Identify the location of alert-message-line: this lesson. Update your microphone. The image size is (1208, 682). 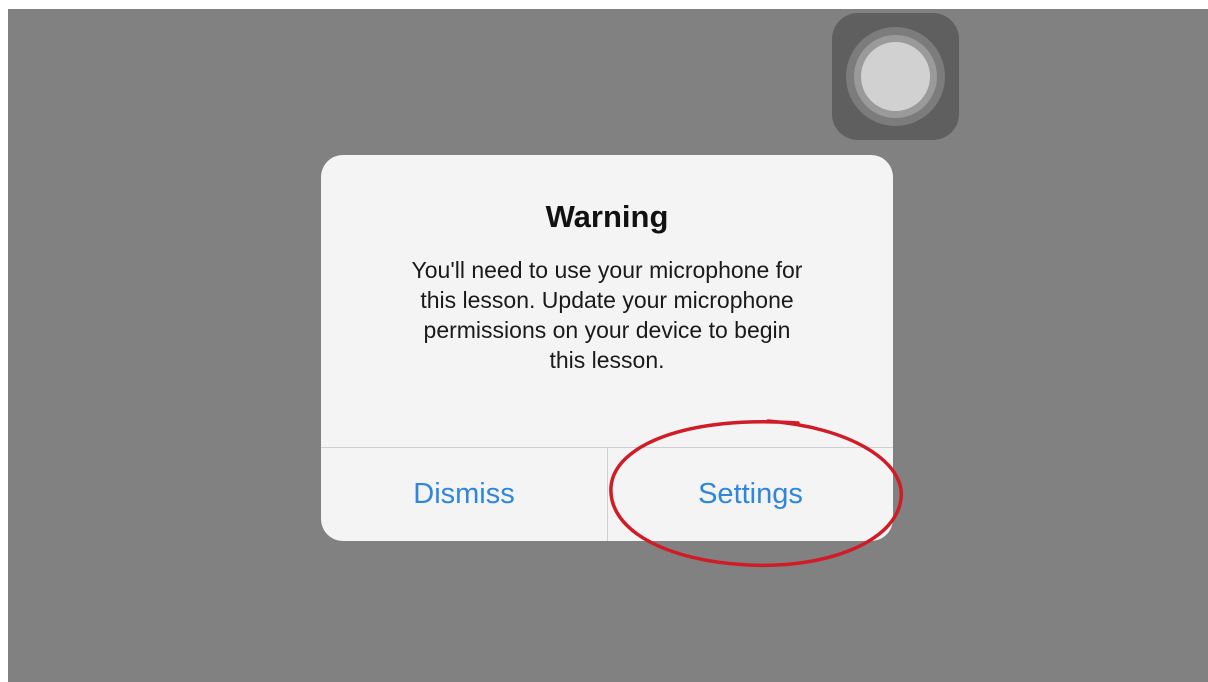
(607, 300).